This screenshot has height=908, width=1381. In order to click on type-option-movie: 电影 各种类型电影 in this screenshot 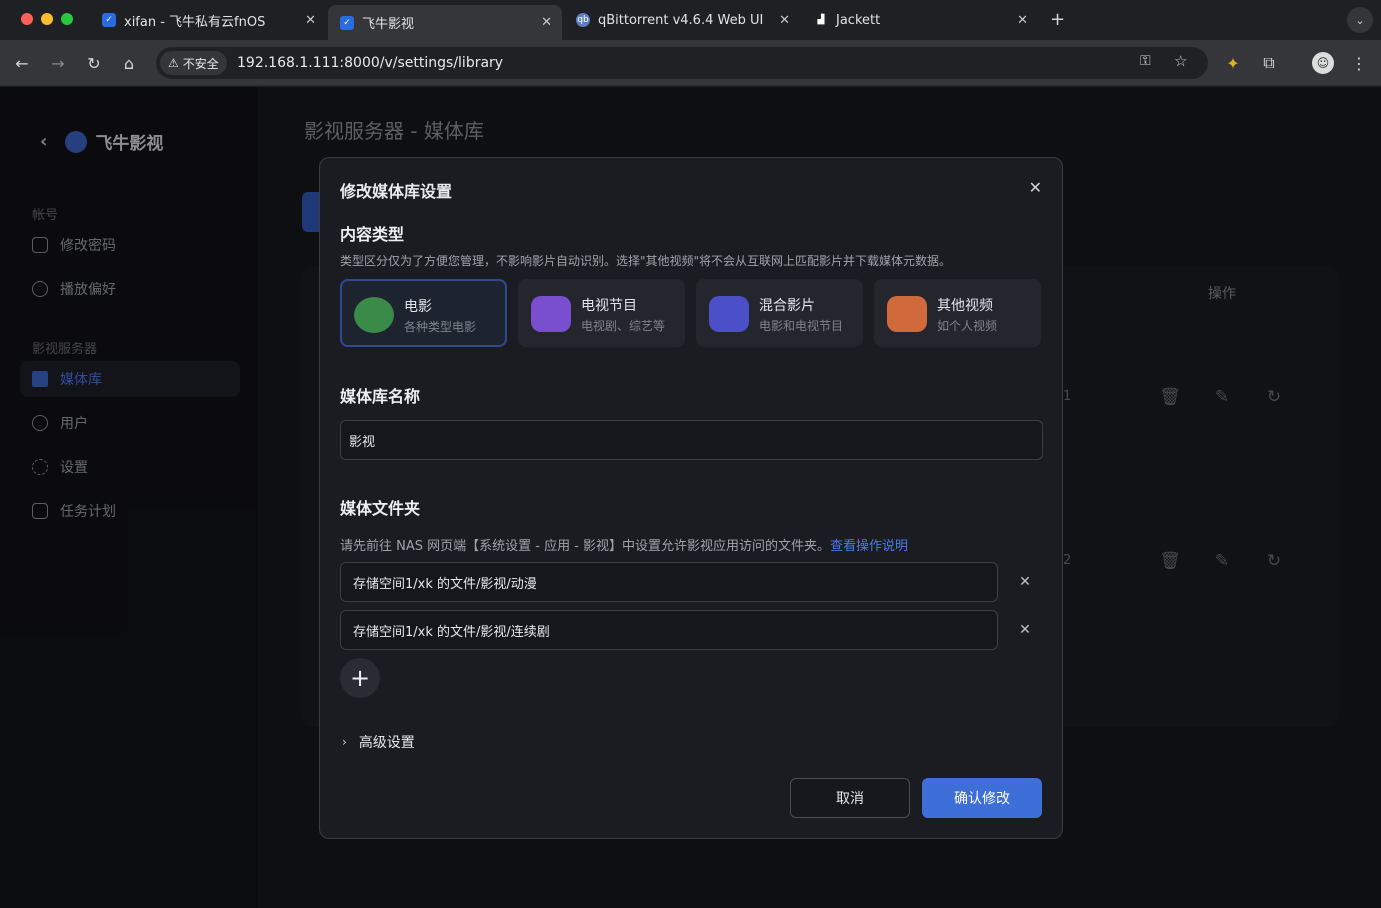, I will do `click(423, 313)`.